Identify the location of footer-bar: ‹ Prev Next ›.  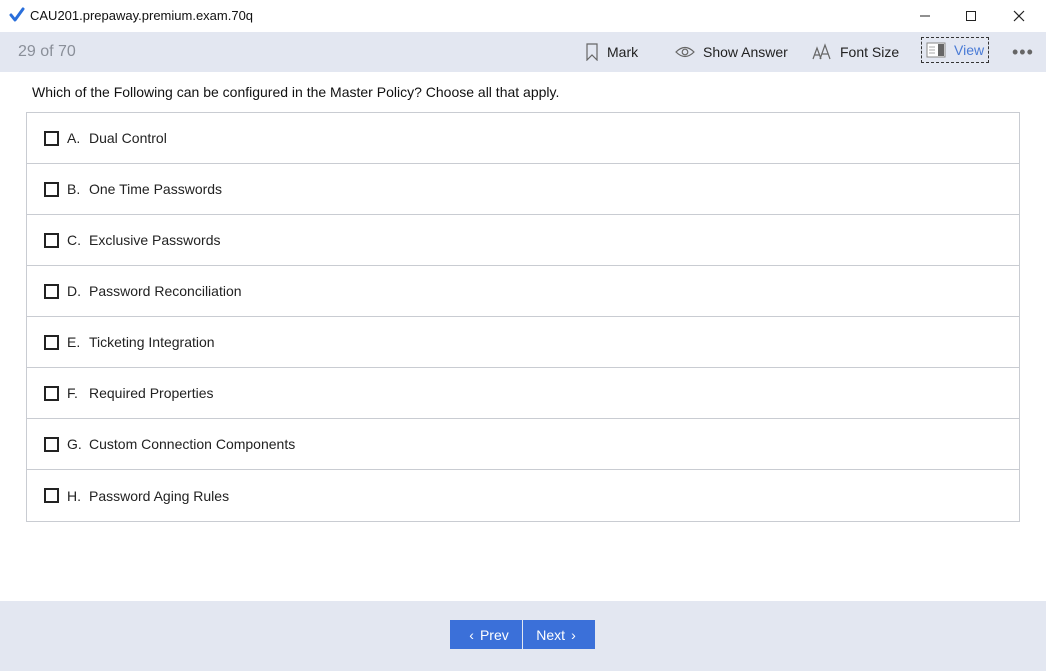
(523, 636).